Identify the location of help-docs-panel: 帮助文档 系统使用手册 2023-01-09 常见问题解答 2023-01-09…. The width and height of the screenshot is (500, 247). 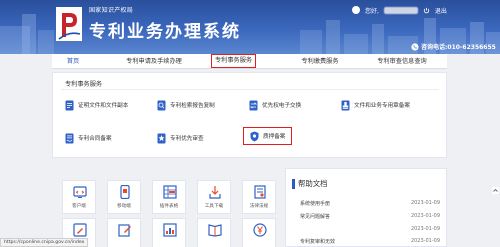
(366, 207).